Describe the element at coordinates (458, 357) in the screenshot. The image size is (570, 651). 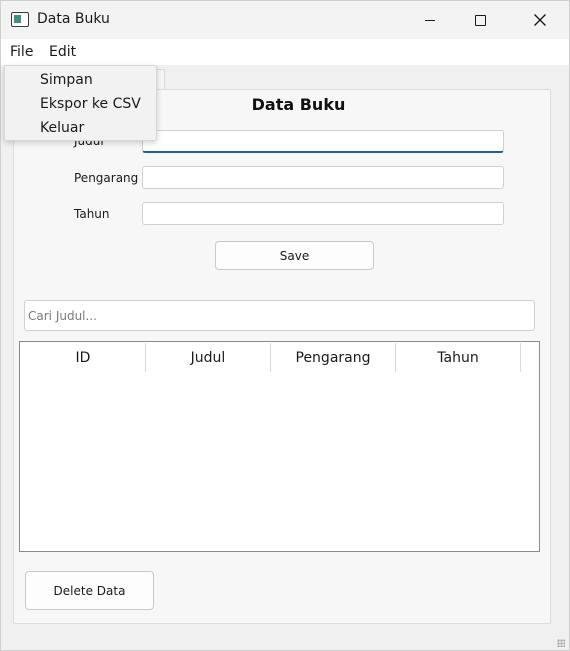
I see `column-header-tahun: Tahun` at that location.